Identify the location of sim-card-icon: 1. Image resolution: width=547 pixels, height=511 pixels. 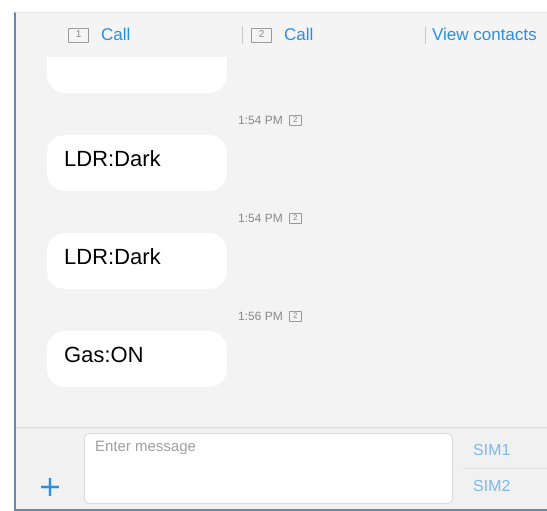
(78, 35).